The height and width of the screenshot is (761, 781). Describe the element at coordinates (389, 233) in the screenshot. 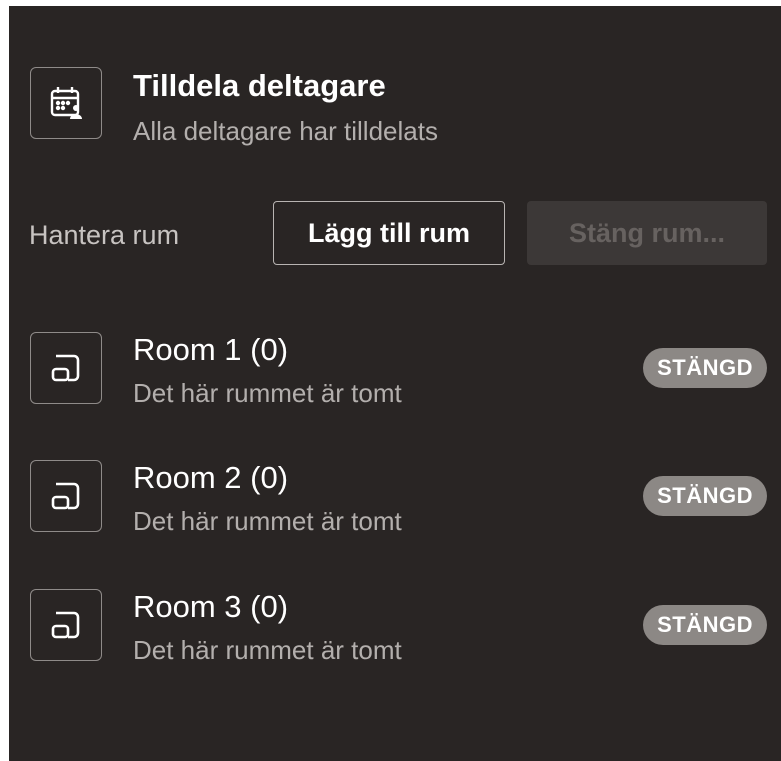

I see `add-room-button: Lägg till rum` at that location.